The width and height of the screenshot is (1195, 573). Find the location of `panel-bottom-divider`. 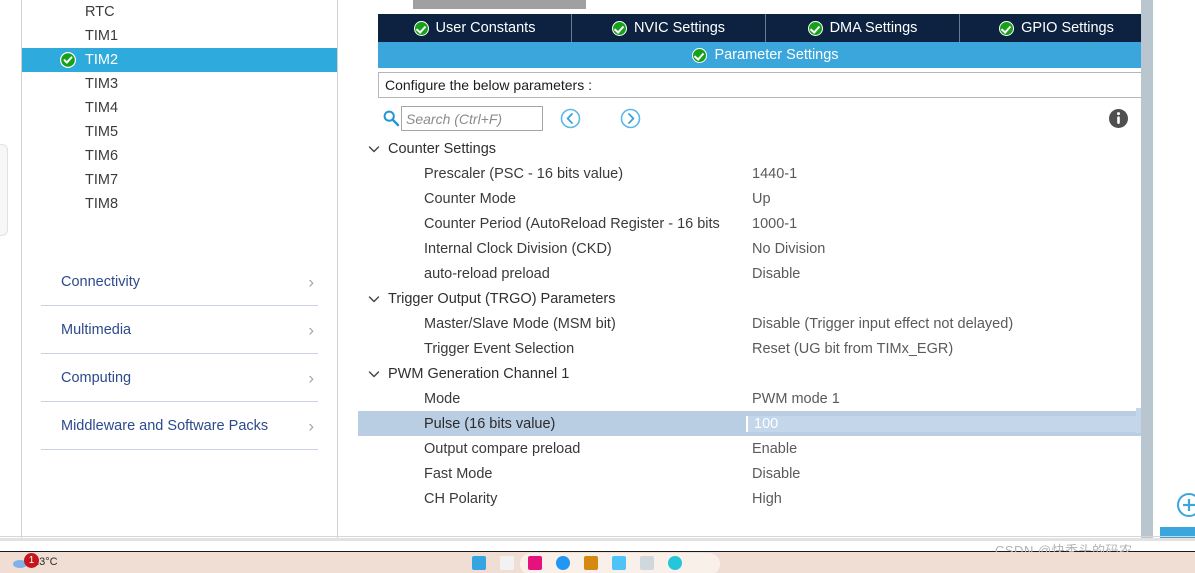

panel-bottom-divider is located at coordinates (597, 536).